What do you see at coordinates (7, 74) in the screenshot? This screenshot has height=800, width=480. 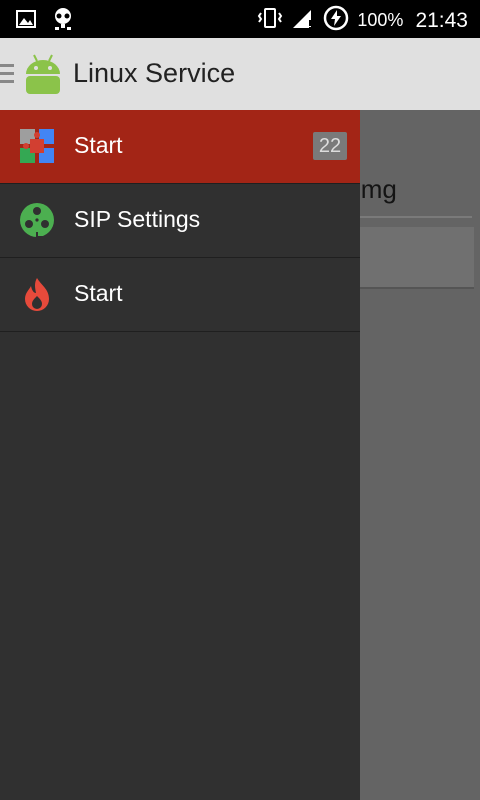 I see `drawer-toggle-icon` at bounding box center [7, 74].